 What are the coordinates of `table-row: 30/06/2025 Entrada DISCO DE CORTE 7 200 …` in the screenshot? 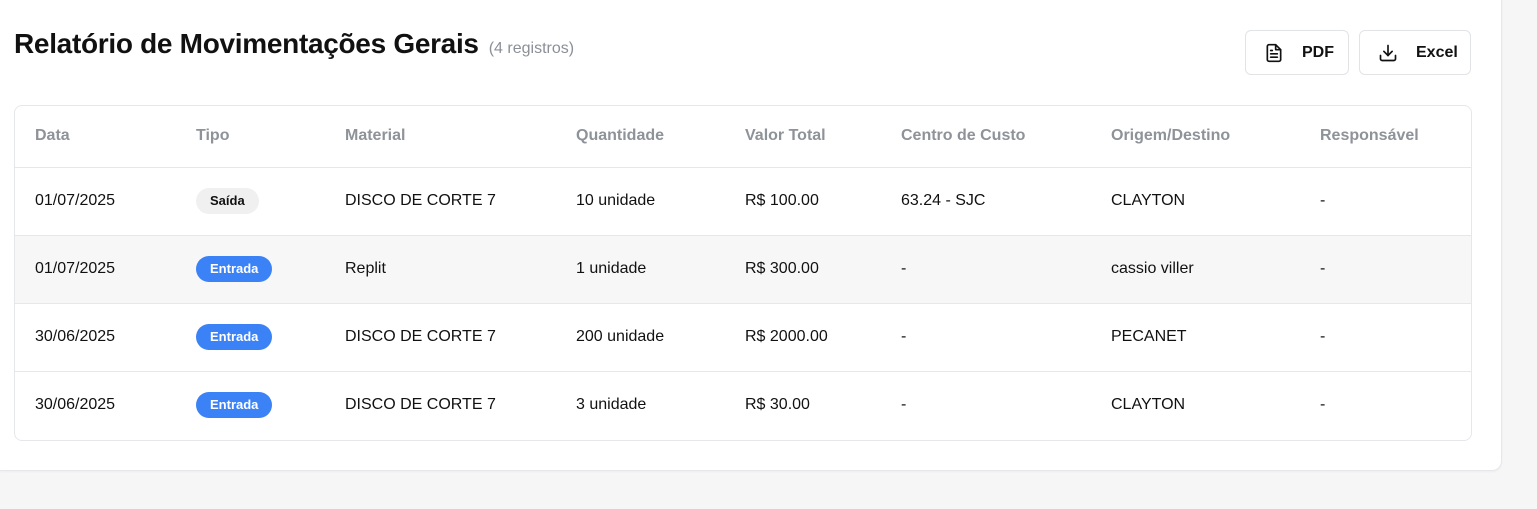 It's located at (743, 337).